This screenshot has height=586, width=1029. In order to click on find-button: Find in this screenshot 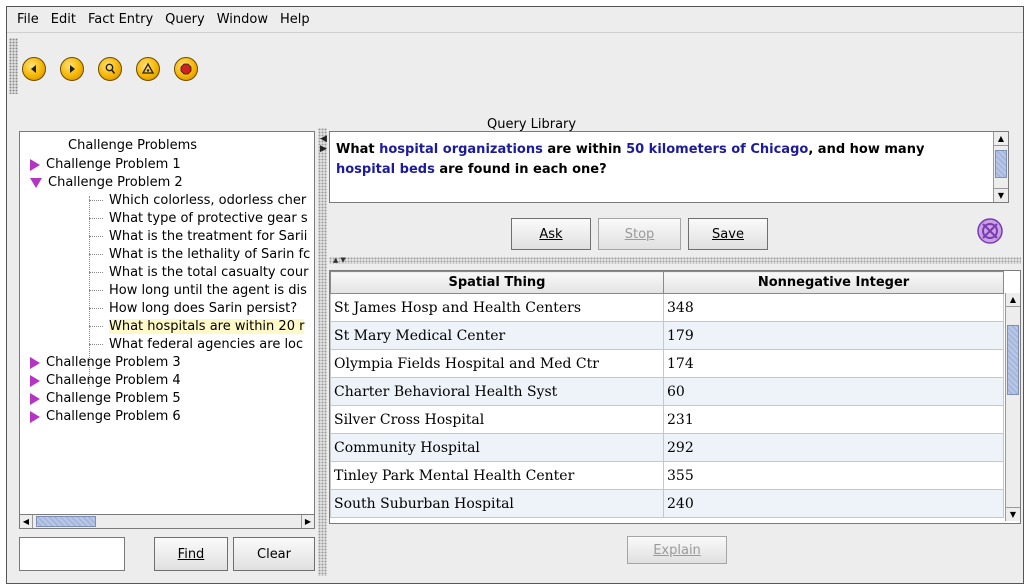, I will do `click(191, 554)`.